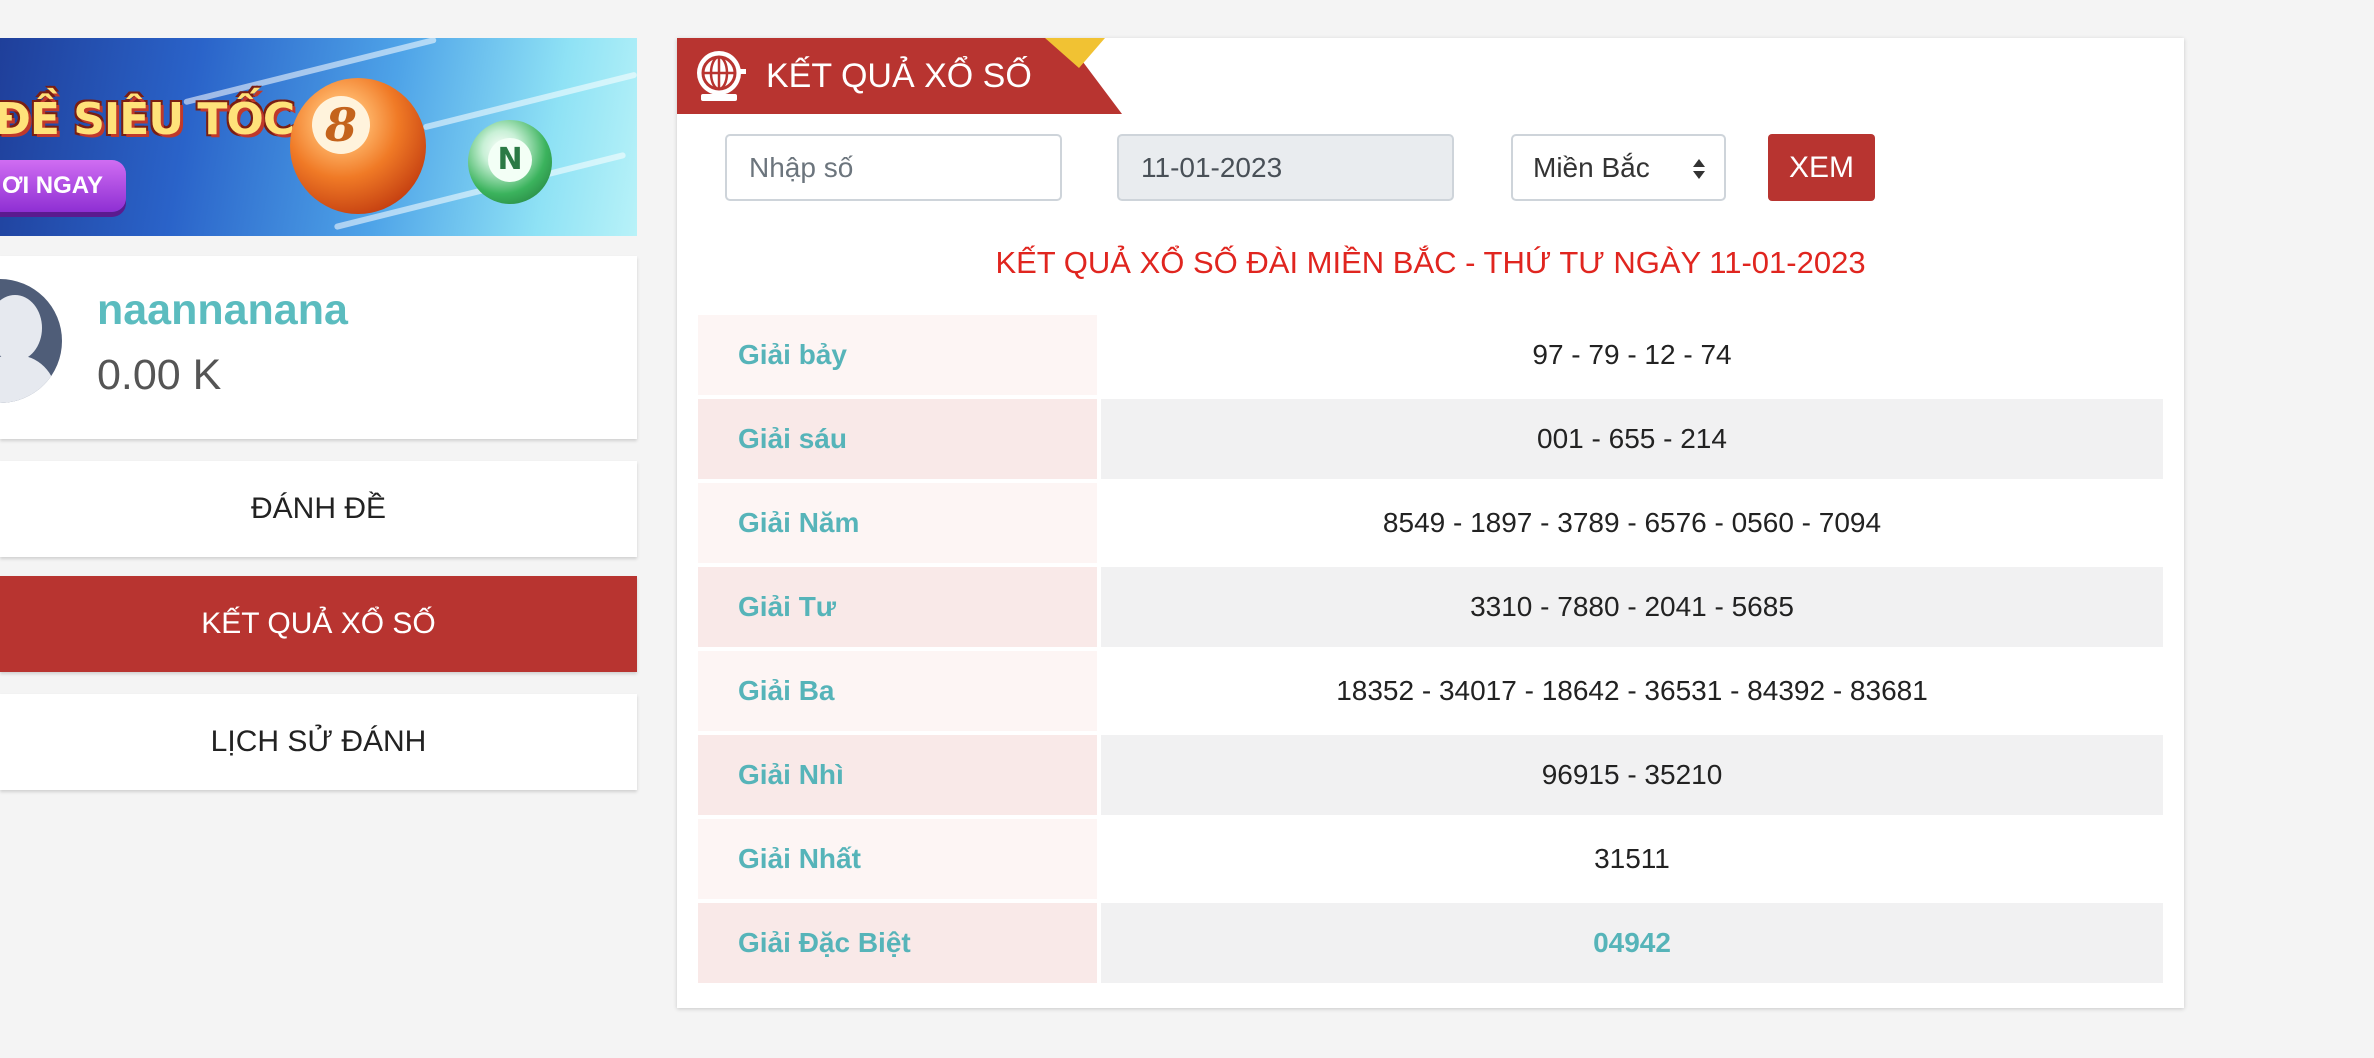 This screenshot has height=1058, width=2374. I want to click on table-row: Giải Nhất 31511, so click(1430, 861).